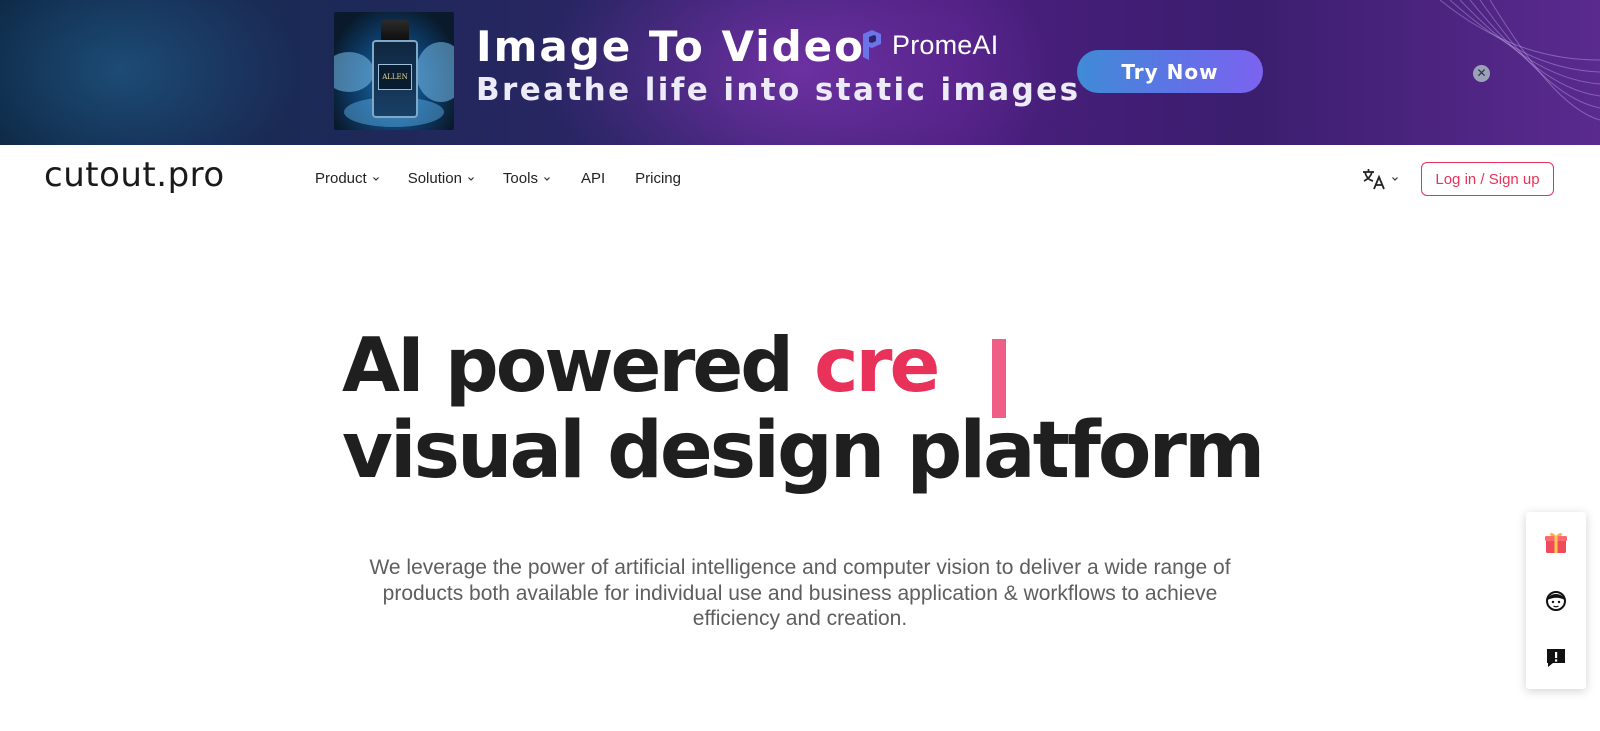 Image resolution: width=1600 pixels, height=731 pixels. I want to click on nav-item-product: Product, so click(347, 178).